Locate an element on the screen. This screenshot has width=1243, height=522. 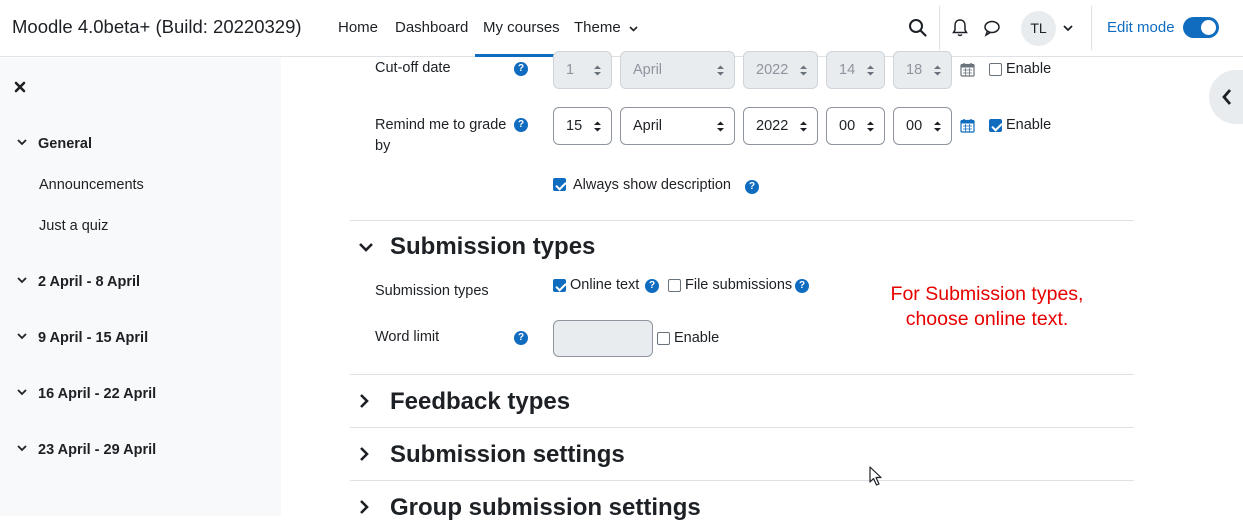
select-value: 18 is located at coordinates (914, 70).